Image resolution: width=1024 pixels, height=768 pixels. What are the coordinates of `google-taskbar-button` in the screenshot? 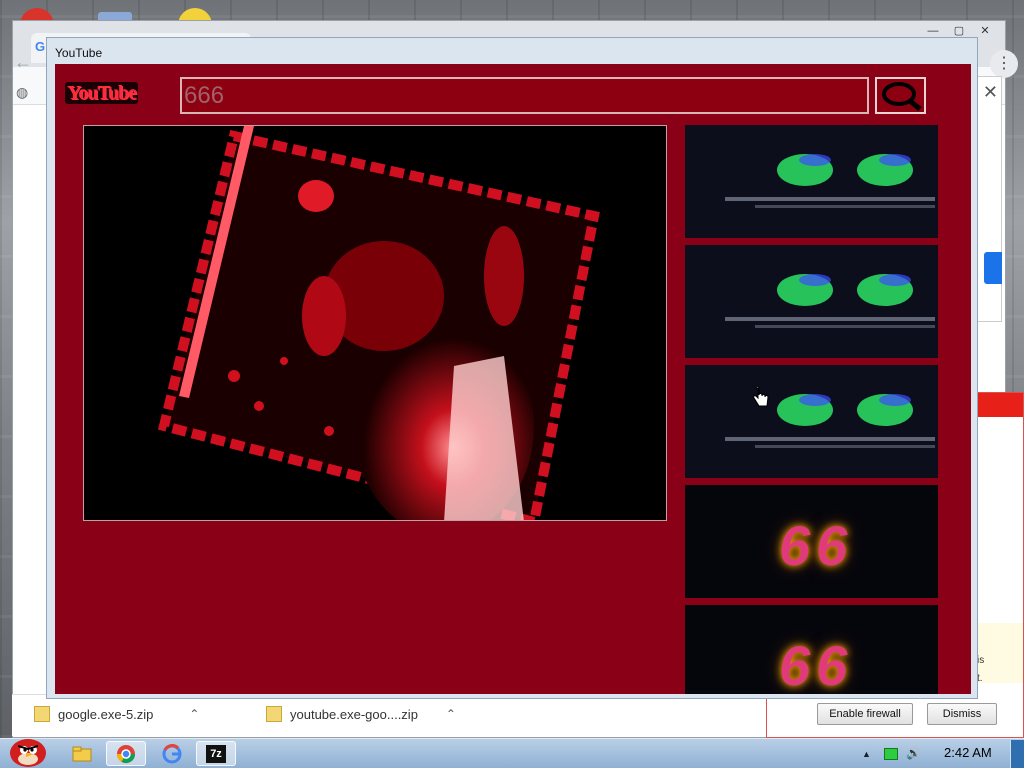 It's located at (172, 753).